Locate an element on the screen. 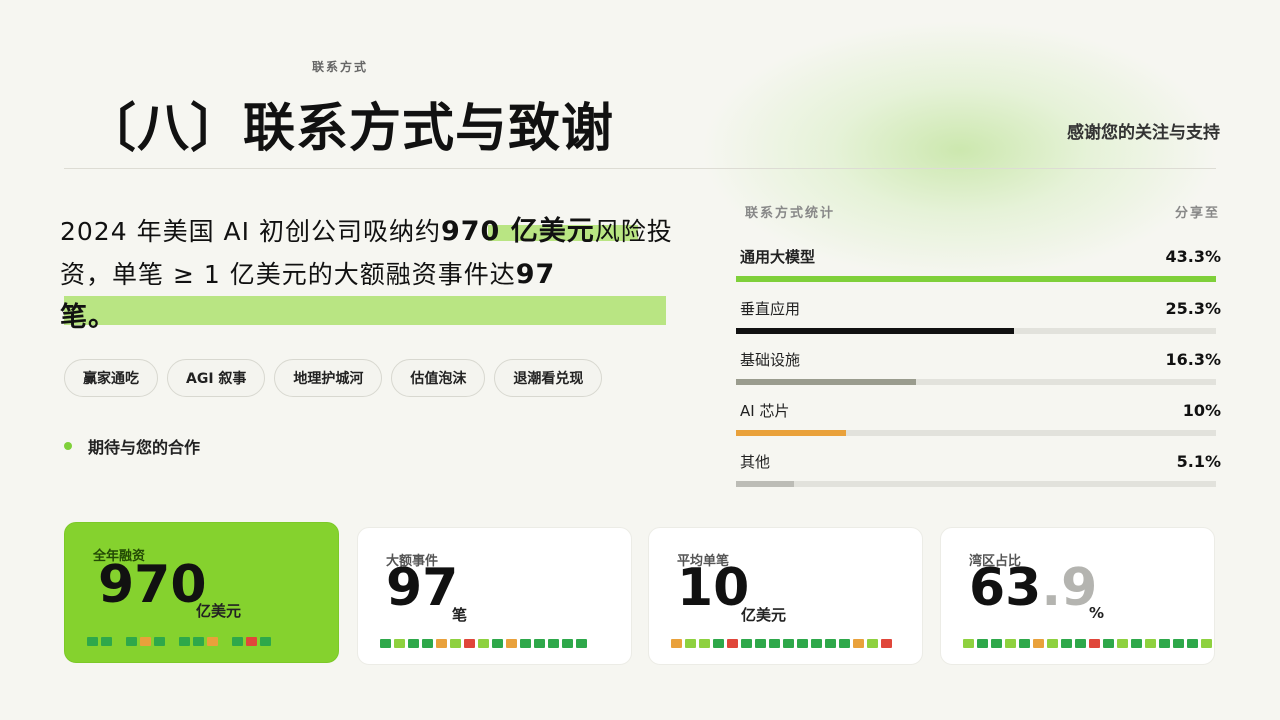  share-link: 分享至 is located at coordinates (1197, 211).